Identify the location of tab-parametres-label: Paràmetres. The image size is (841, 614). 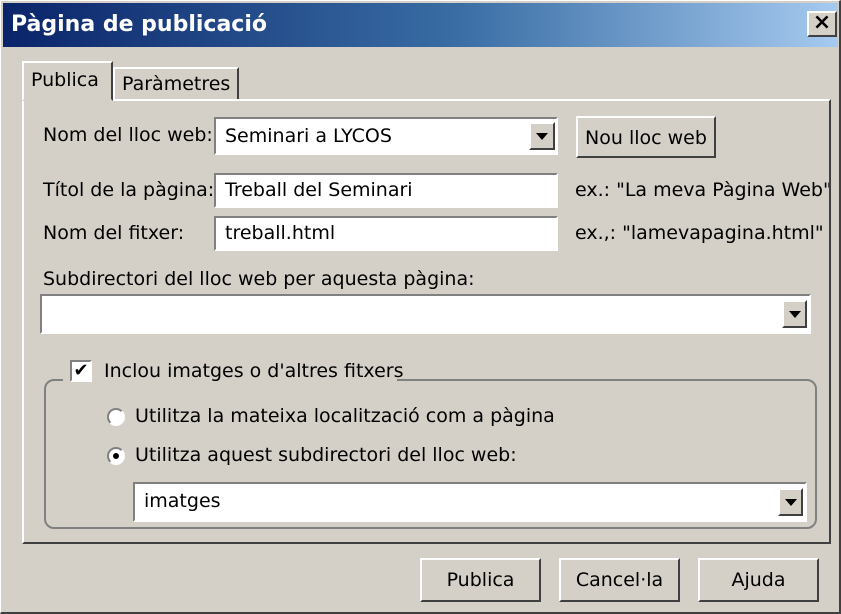
(176, 84).